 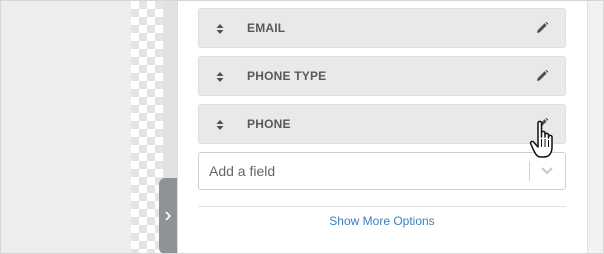 What do you see at coordinates (382, 206) in the screenshot?
I see `divider` at bounding box center [382, 206].